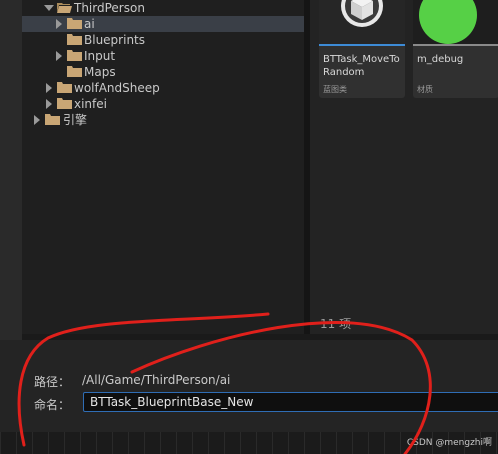 The width and height of the screenshot is (498, 454). Describe the element at coordinates (455, 49) in the screenshot. I see `asset-card-m-debug: m_debug 材质` at that location.